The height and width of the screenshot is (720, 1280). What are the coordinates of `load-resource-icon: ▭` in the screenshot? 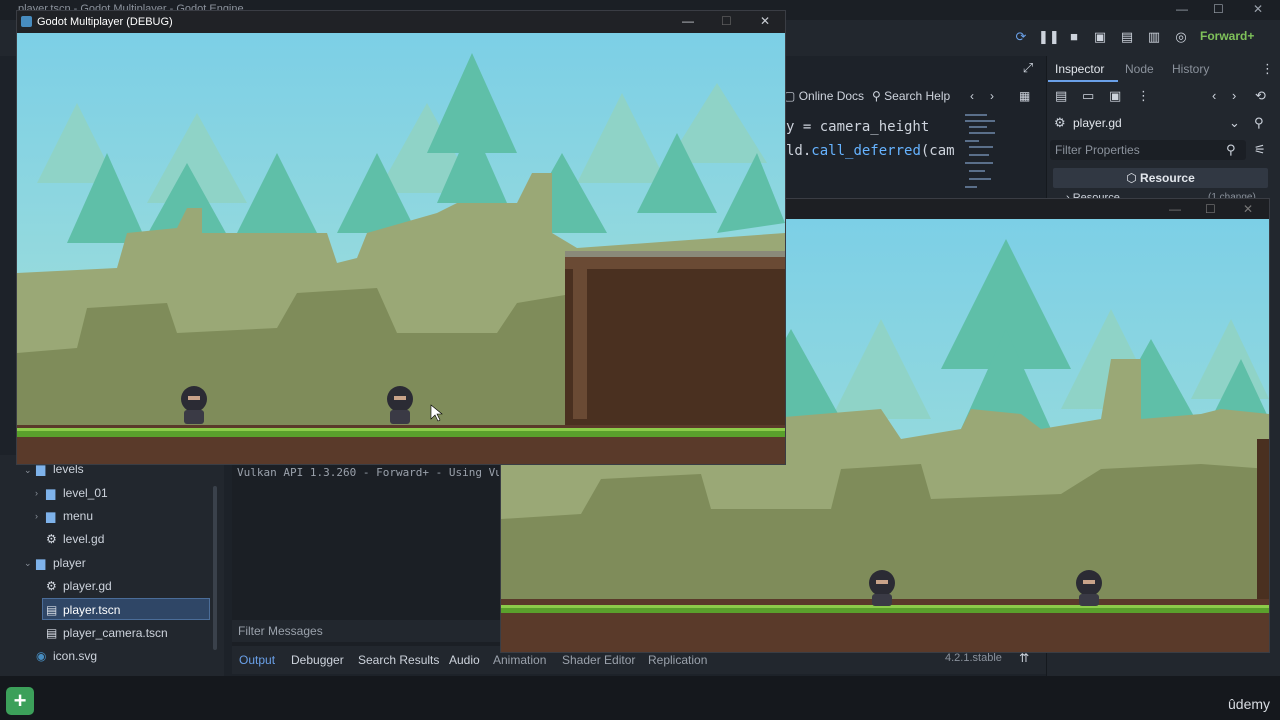 It's located at (1088, 96).